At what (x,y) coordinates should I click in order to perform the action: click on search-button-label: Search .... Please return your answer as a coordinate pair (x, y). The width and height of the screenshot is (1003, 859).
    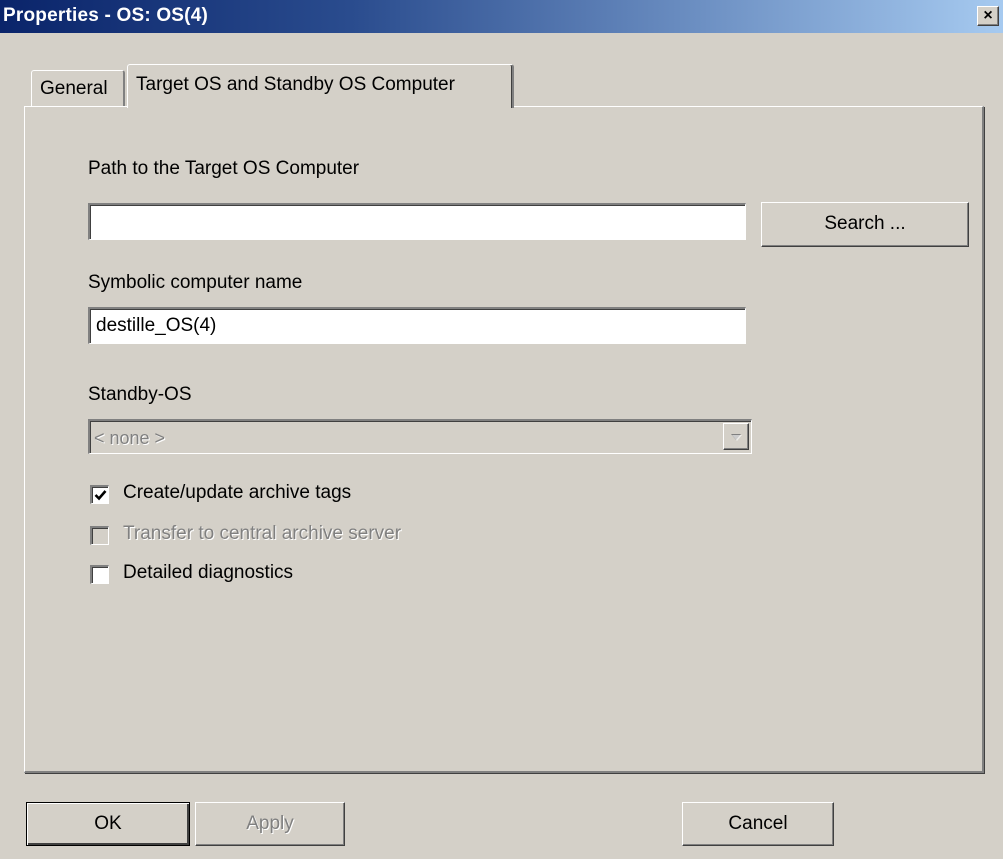
    Looking at the image, I should click on (865, 223).